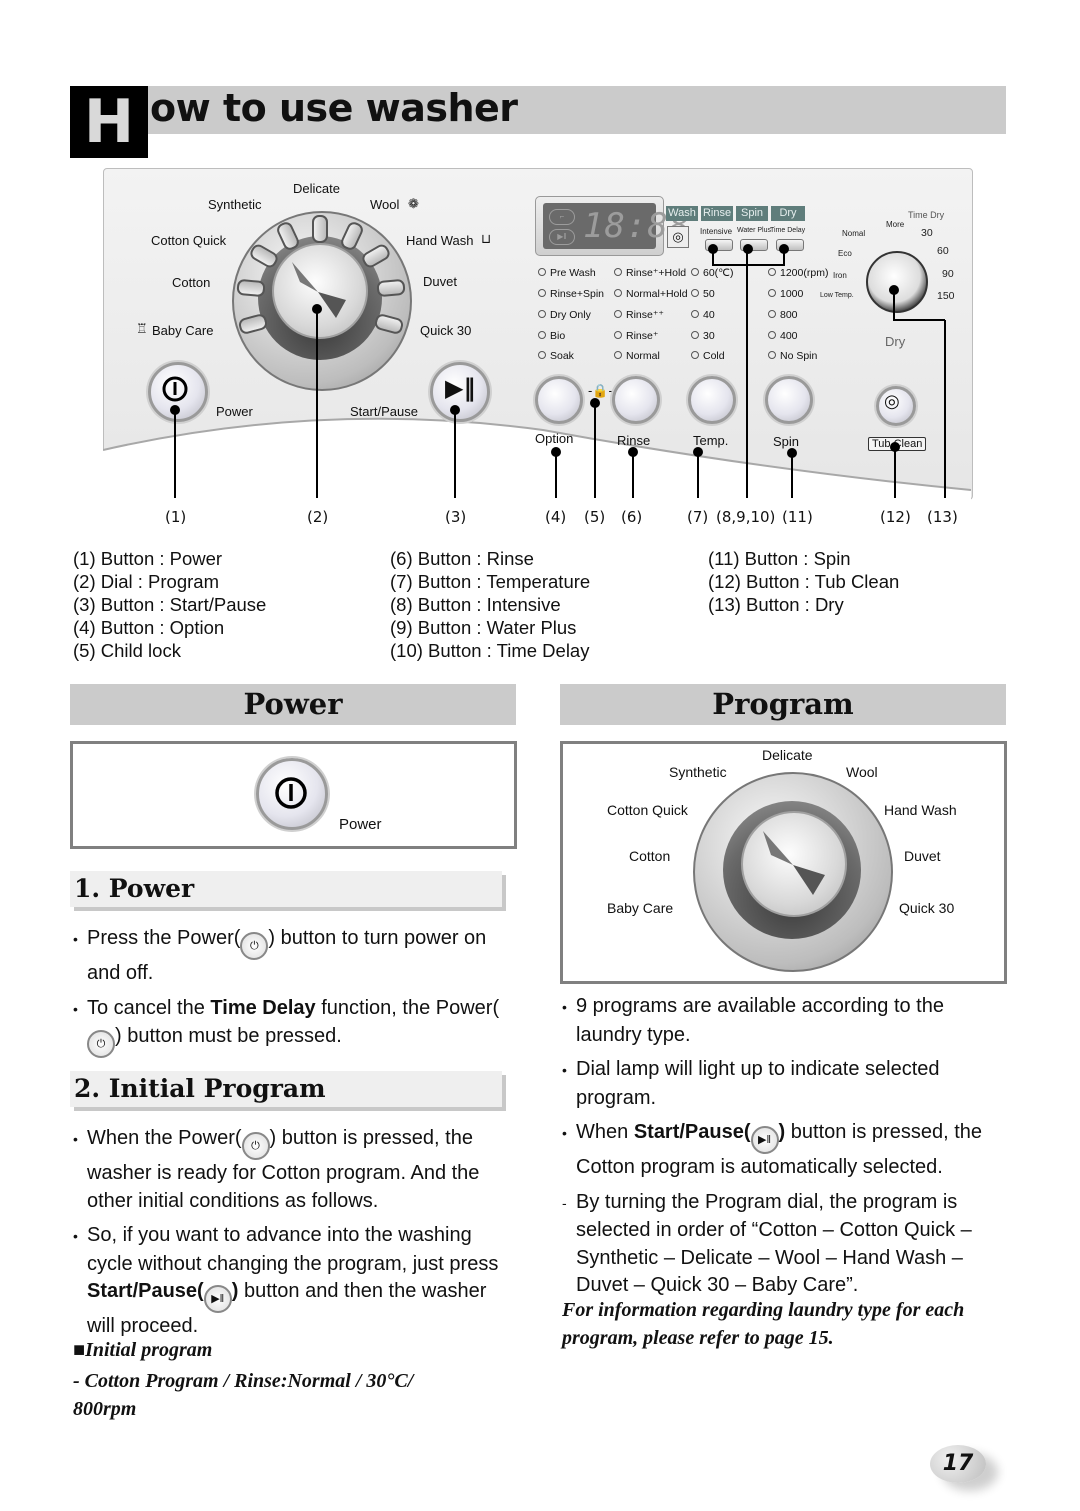 The image size is (1080, 1511). I want to click on dry-option-left: Iron, so click(840, 275).